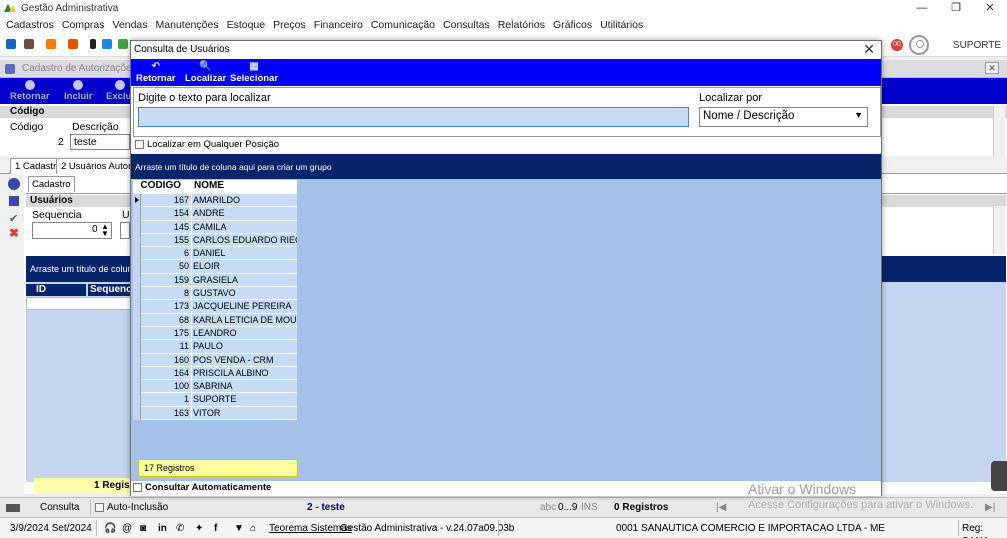  I want to click on localizar-por-select: Nome / Descrição ▼, so click(783, 117).